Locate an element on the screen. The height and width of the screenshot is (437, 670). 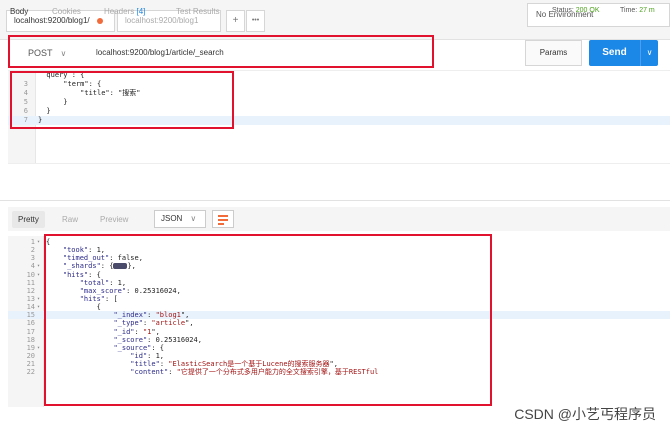
line-number: 18 is located at coordinates (30, 339).